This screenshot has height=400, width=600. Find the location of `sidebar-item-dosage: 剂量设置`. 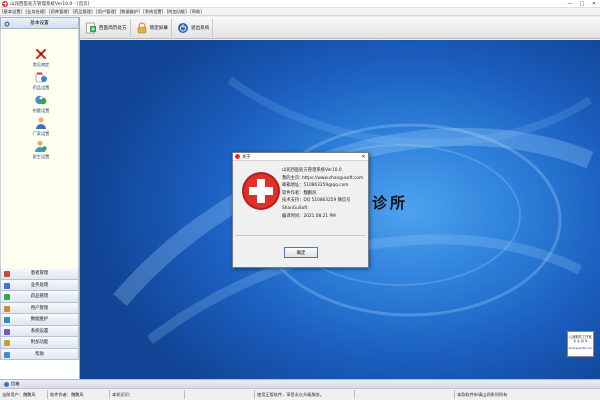

sidebar-item-dosage: 剂量设置 is located at coordinates (41, 103).